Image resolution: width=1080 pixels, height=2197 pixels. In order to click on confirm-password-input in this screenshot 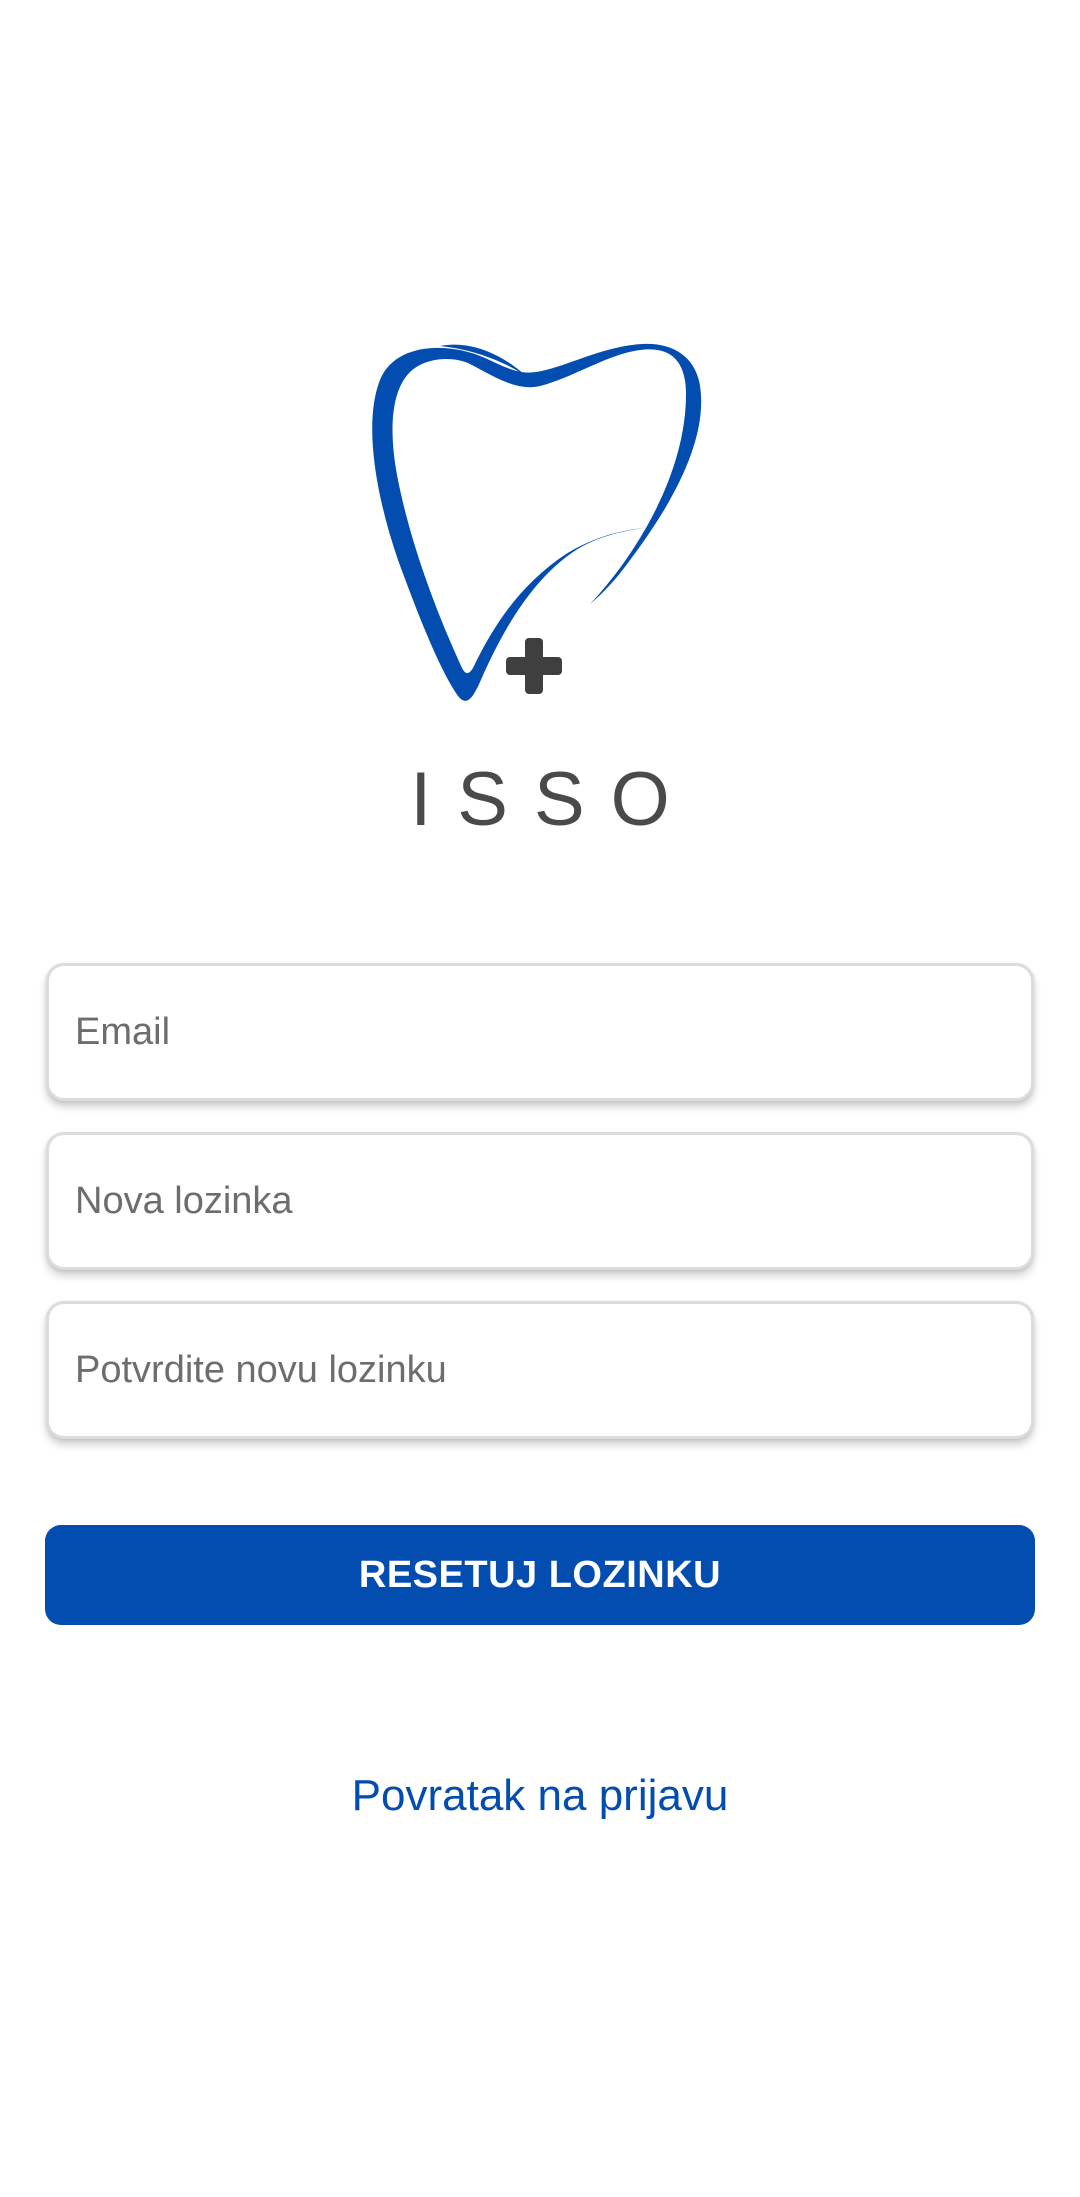, I will do `click(540, 1370)`.